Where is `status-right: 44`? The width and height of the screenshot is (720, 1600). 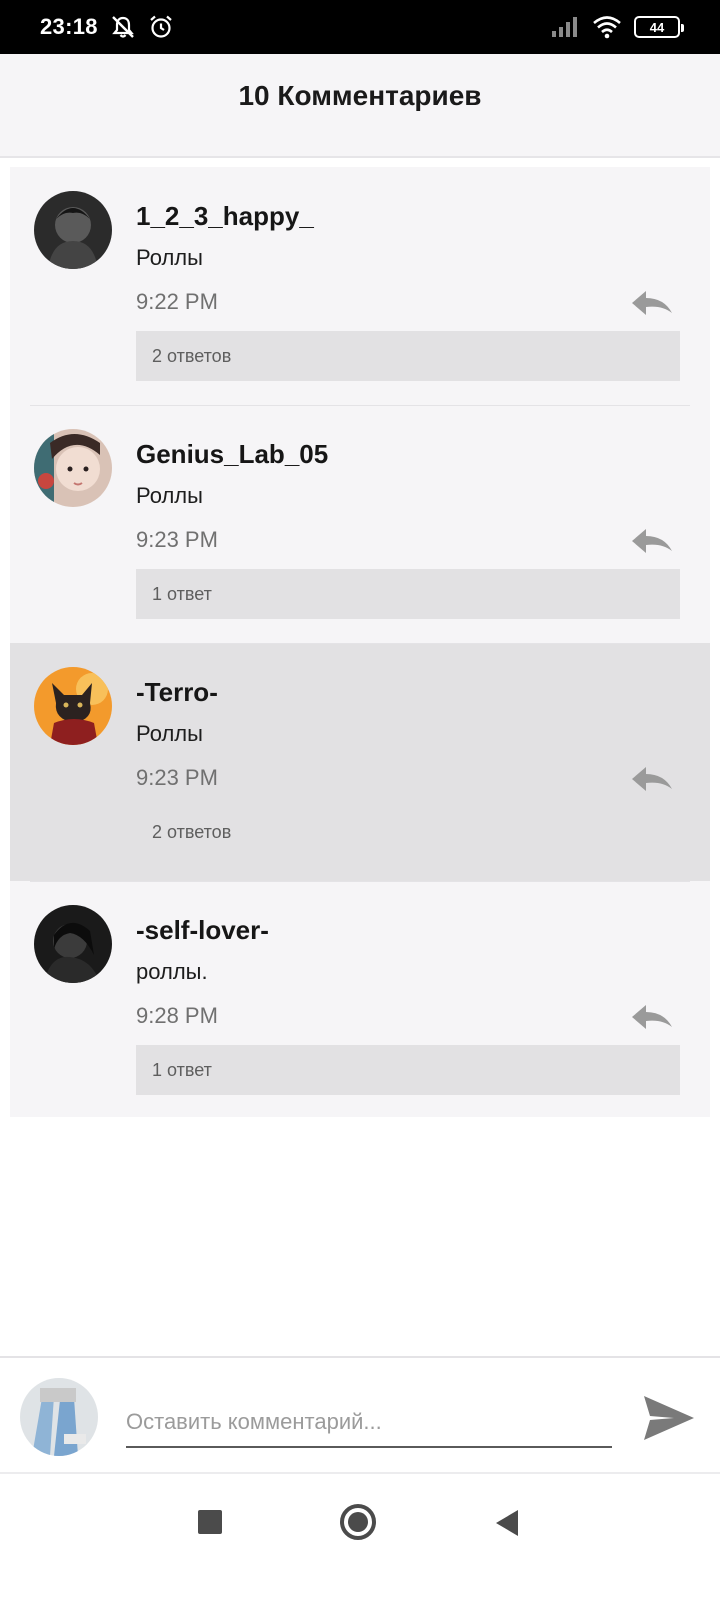
status-right: 44 is located at coordinates (617, 27).